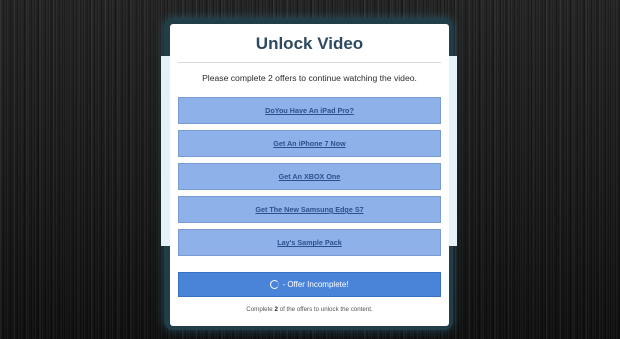 This screenshot has height=339, width=620. What do you see at coordinates (309, 62) in the screenshot?
I see `title-divider` at bounding box center [309, 62].